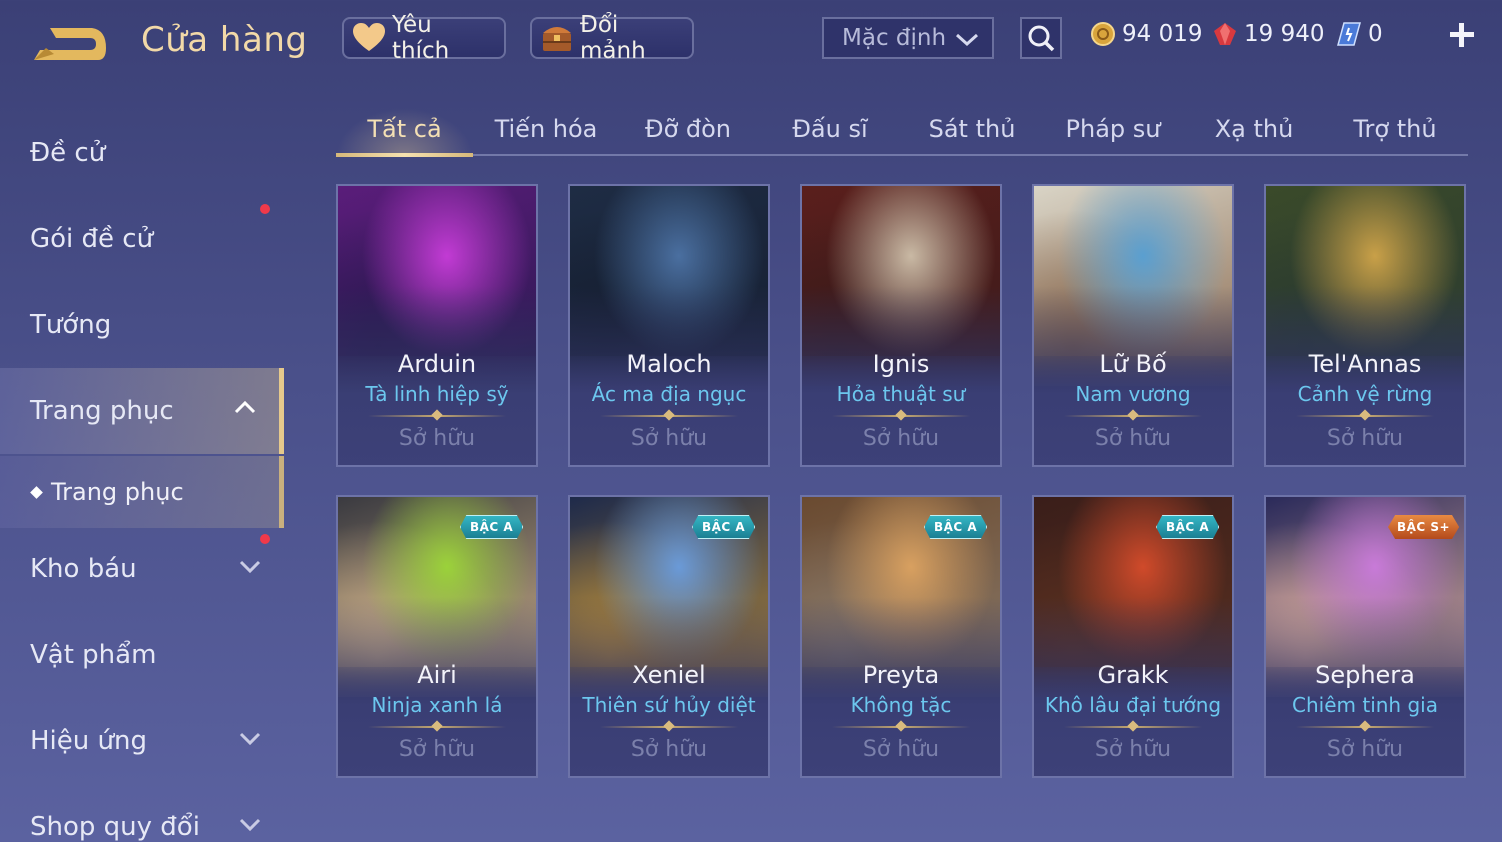 The image size is (1502, 842). Describe the element at coordinates (265, 209) in the screenshot. I see `notification-dot` at that location.